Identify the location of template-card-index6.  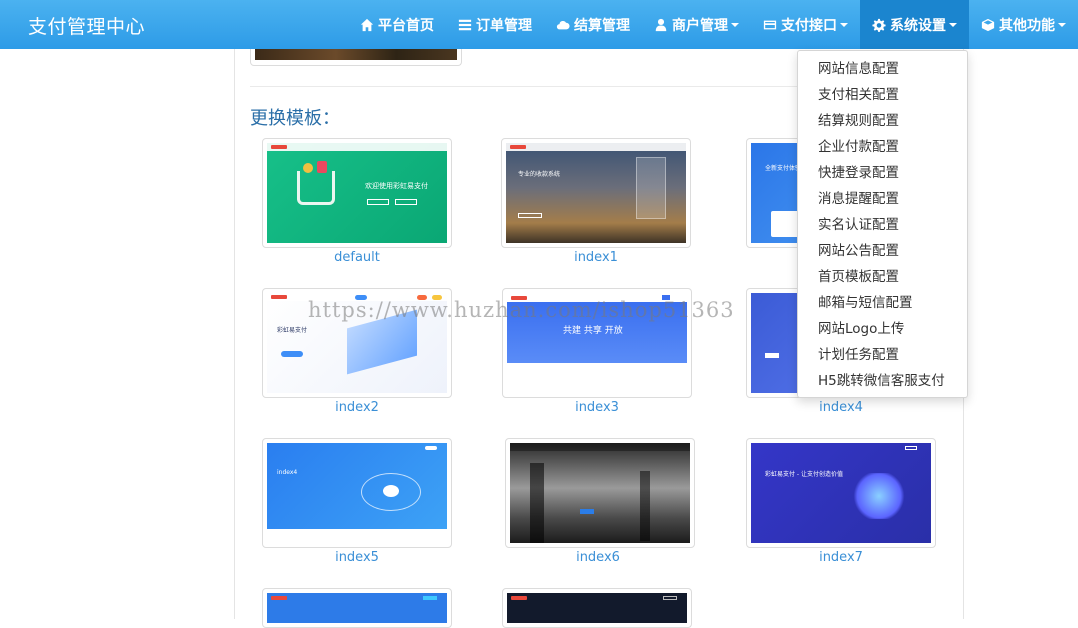
(600, 493).